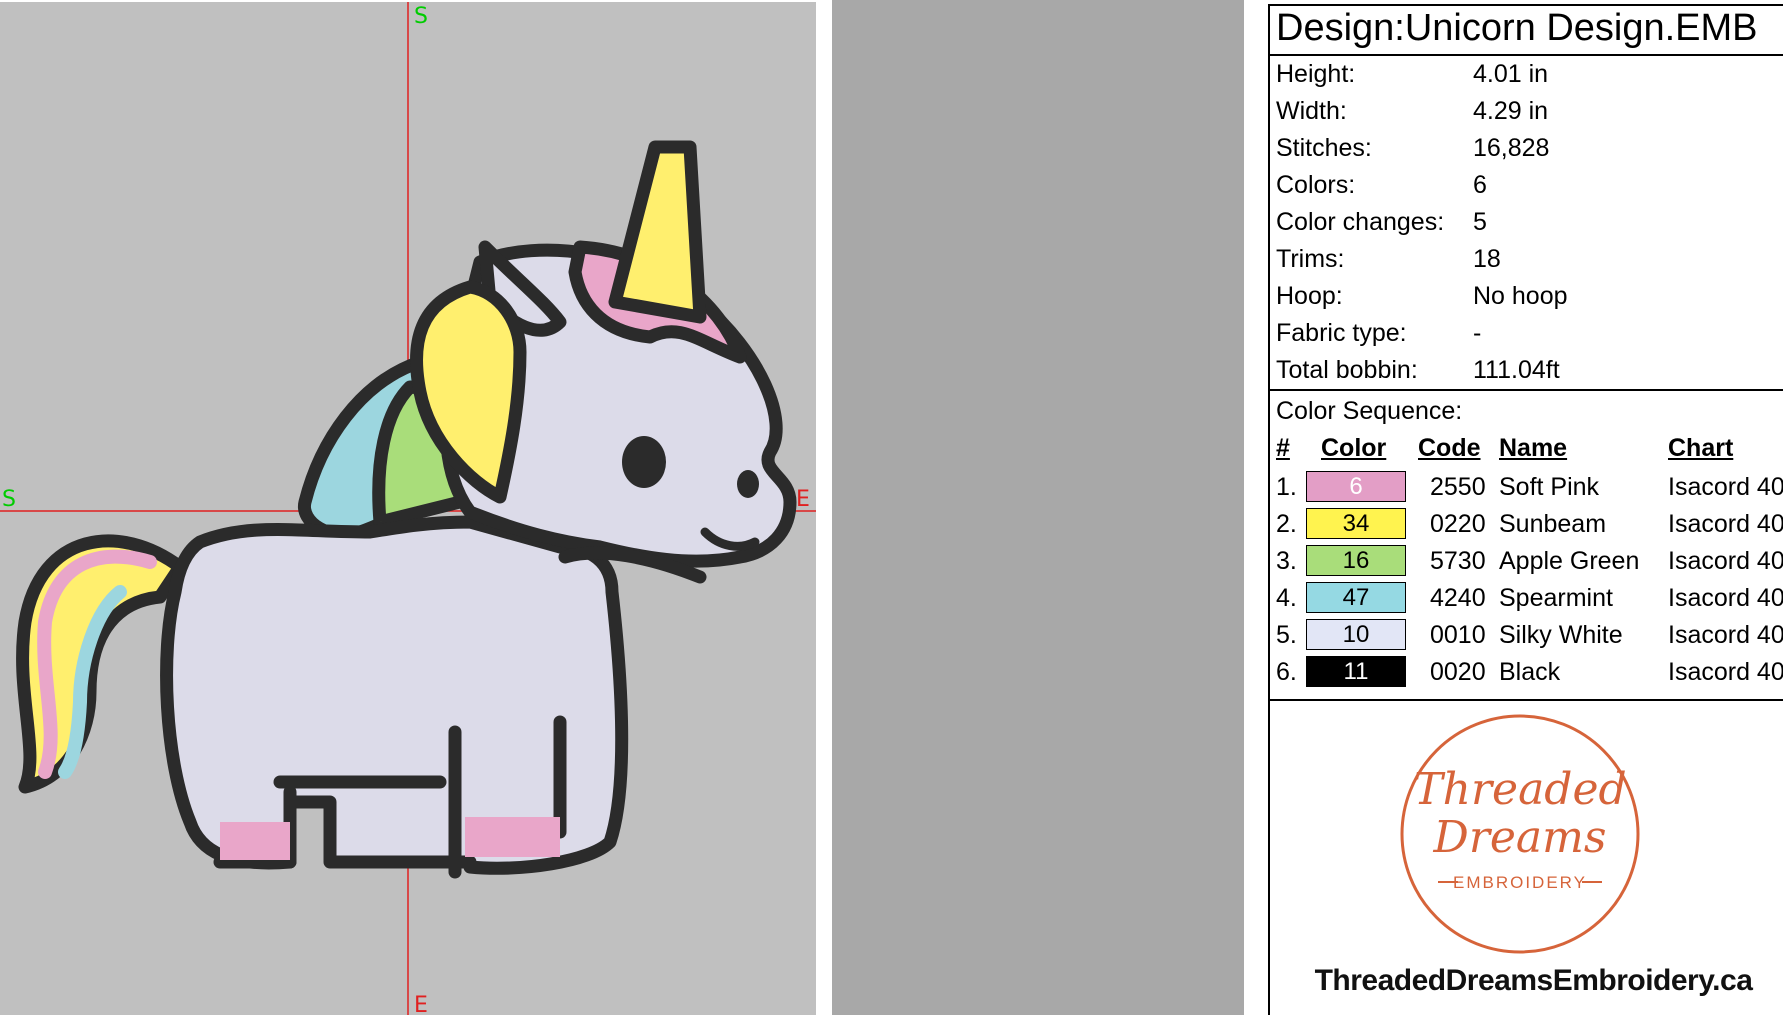 The height and width of the screenshot is (1015, 1783). Describe the element at coordinates (1526, 409) in the screenshot. I see `color-sequence-title: Color Sequence:` at that location.